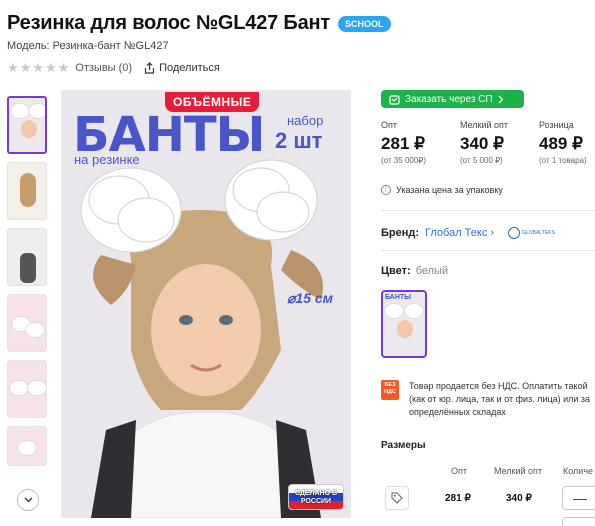 The image size is (595, 526). I want to click on made-in-russia-badge: СДЕЛАНО В РОССИИ, so click(316, 497).